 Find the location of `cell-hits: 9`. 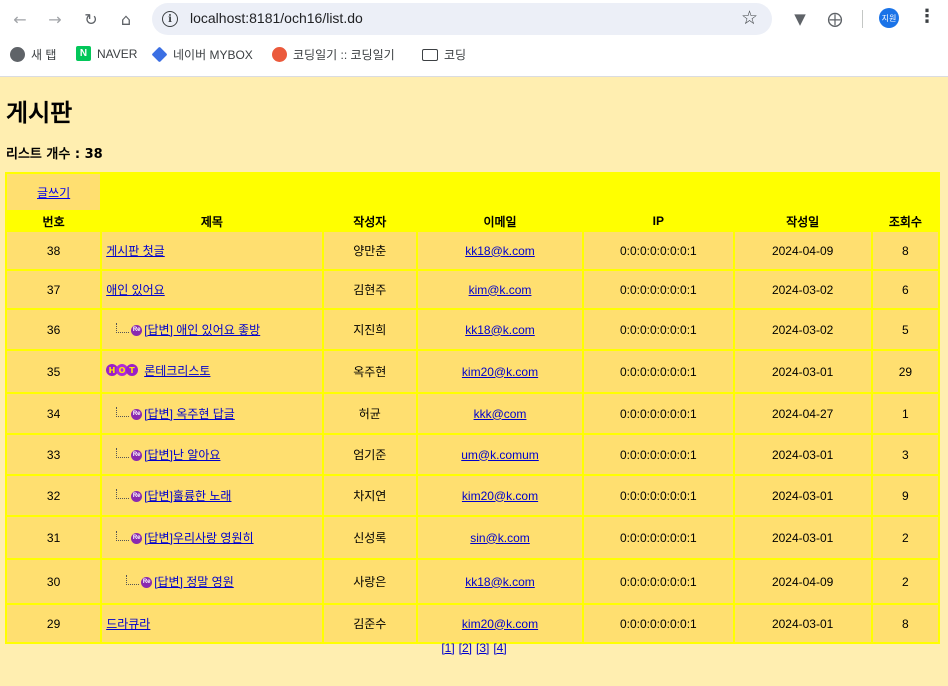

cell-hits: 9 is located at coordinates (905, 495).